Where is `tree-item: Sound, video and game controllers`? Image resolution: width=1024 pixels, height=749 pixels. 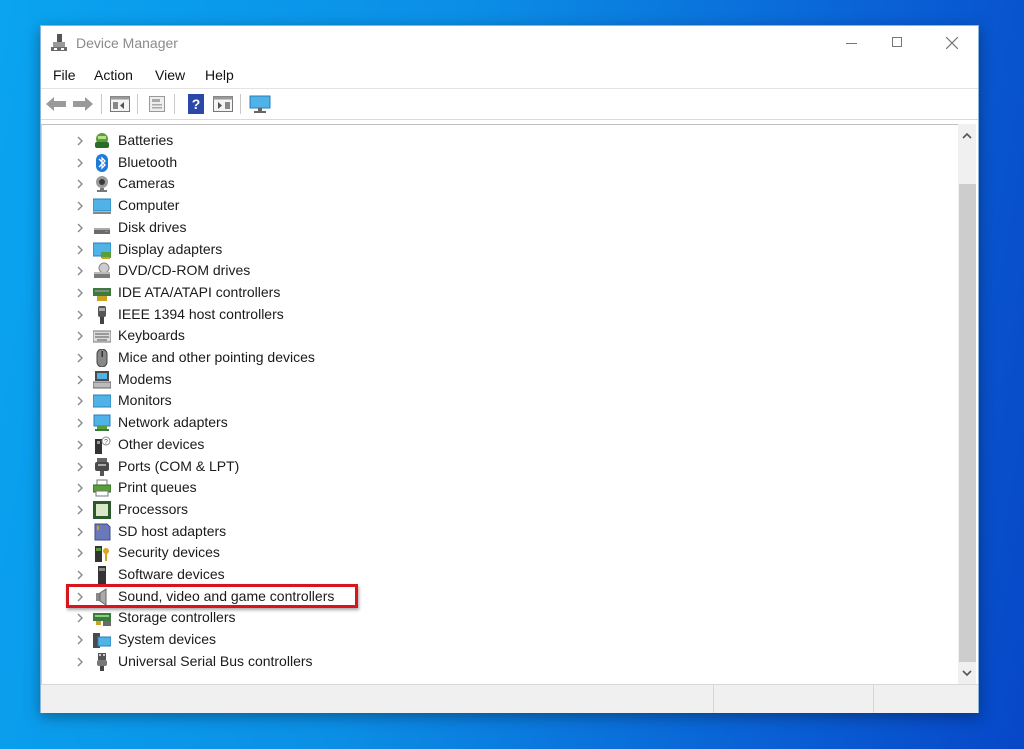
tree-item: Sound, video and game controllers is located at coordinates (492, 596).